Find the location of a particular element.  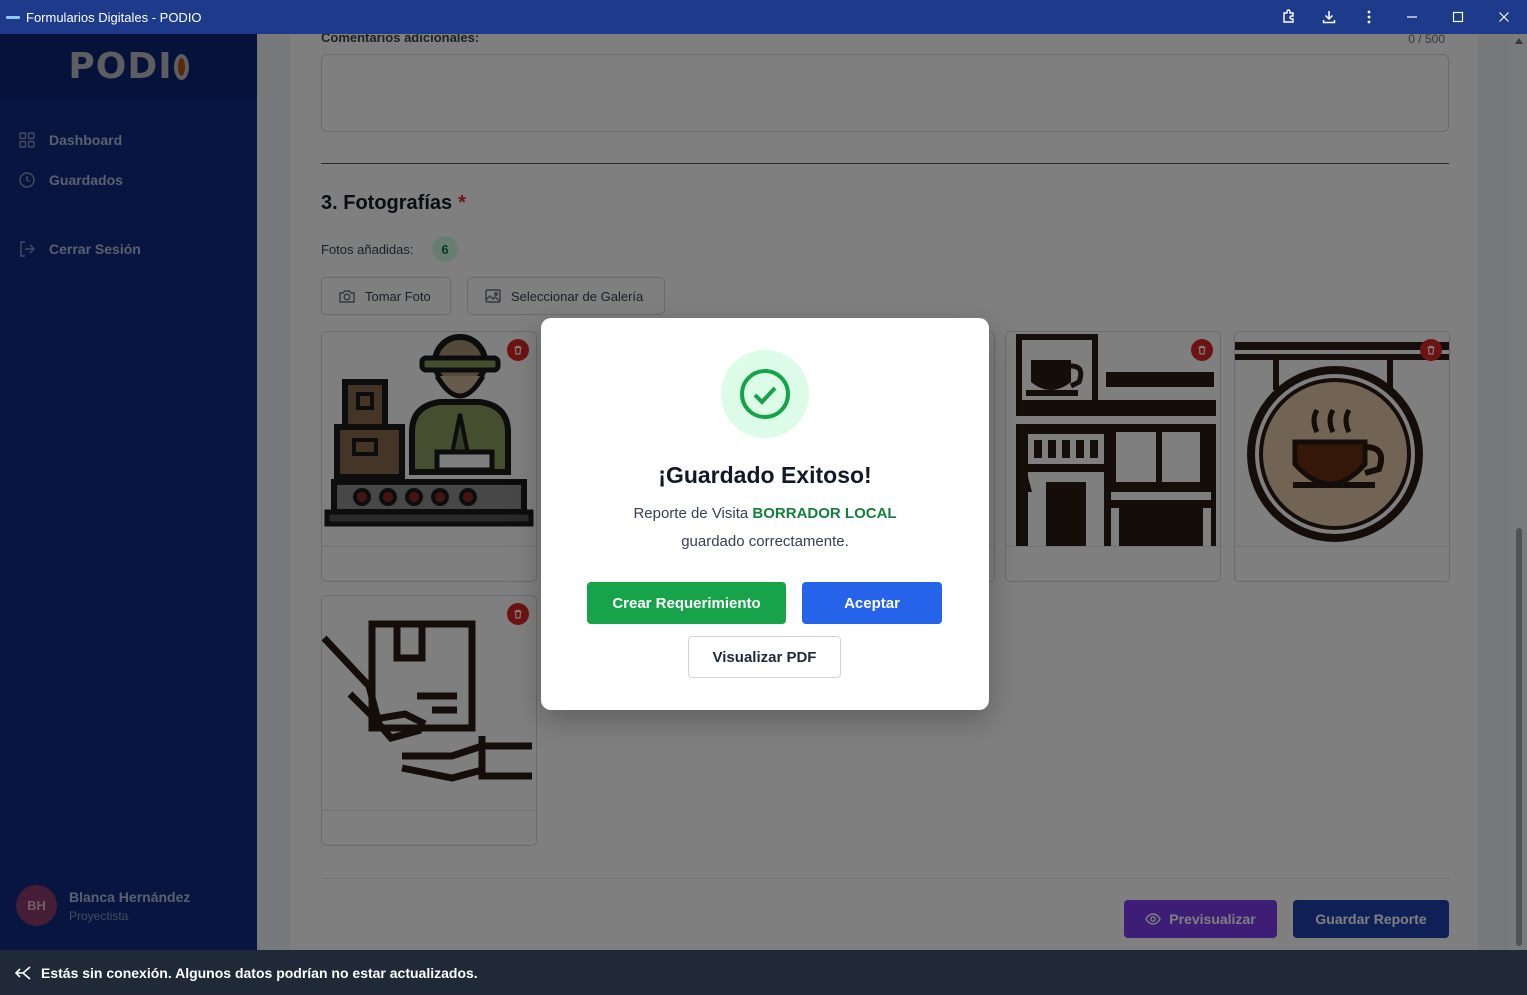

close-icon is located at coordinates (1504, 17).